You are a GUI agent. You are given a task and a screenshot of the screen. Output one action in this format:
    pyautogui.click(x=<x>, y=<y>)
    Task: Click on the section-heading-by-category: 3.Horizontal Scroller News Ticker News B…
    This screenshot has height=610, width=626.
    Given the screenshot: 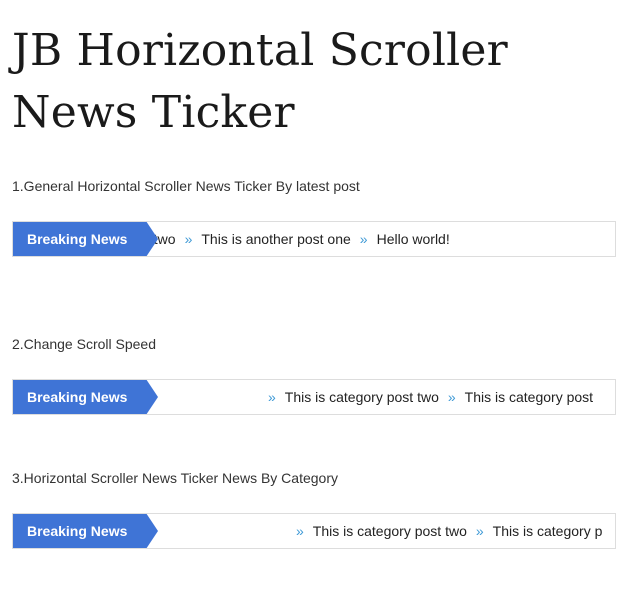 What is the action you would take?
    pyautogui.click(x=175, y=478)
    